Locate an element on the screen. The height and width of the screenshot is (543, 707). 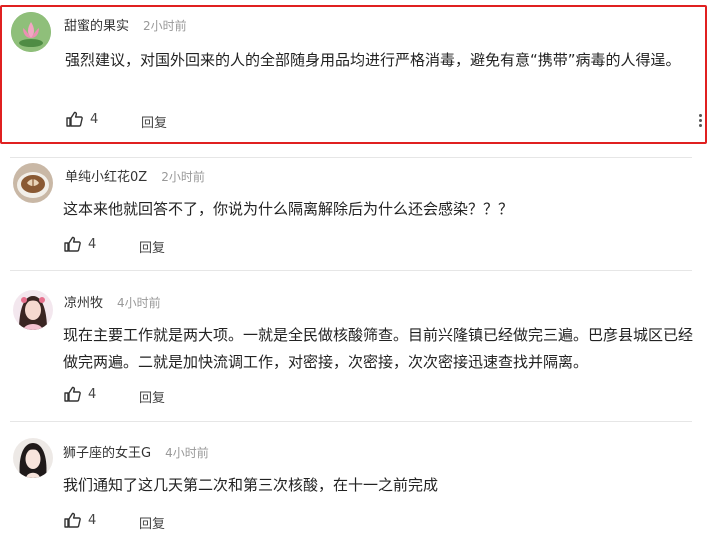
comment-author: 凉州牧 4小时前 is located at coordinates (112, 301).